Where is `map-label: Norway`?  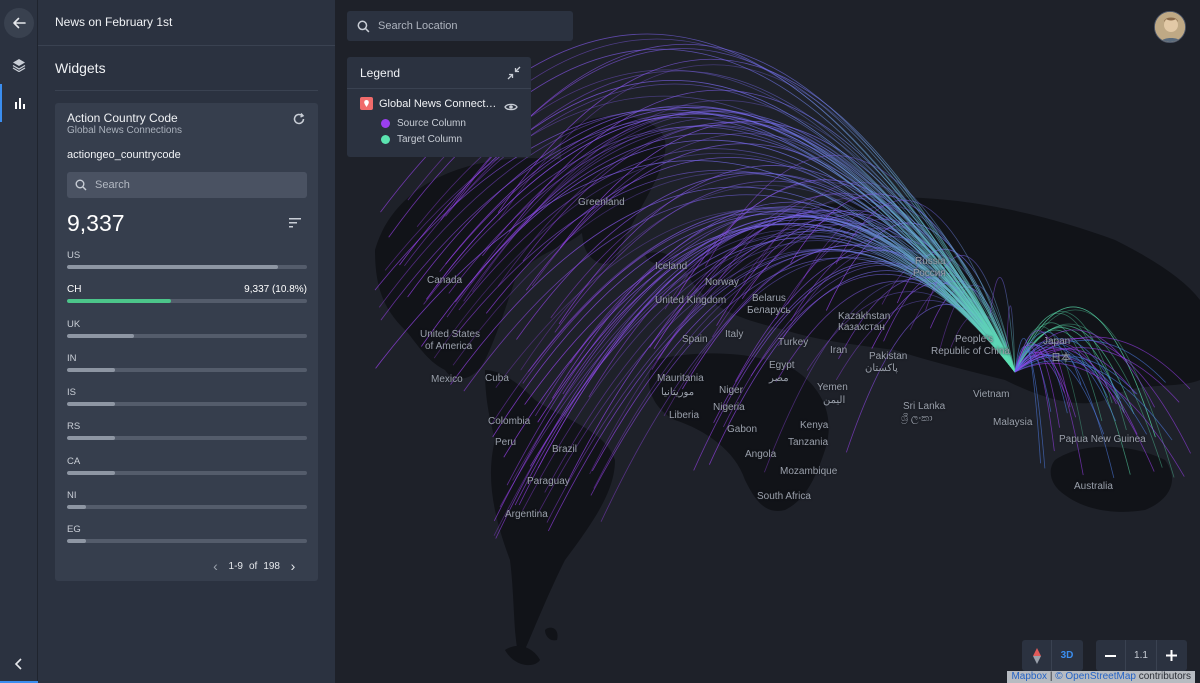 map-label: Norway is located at coordinates (722, 282).